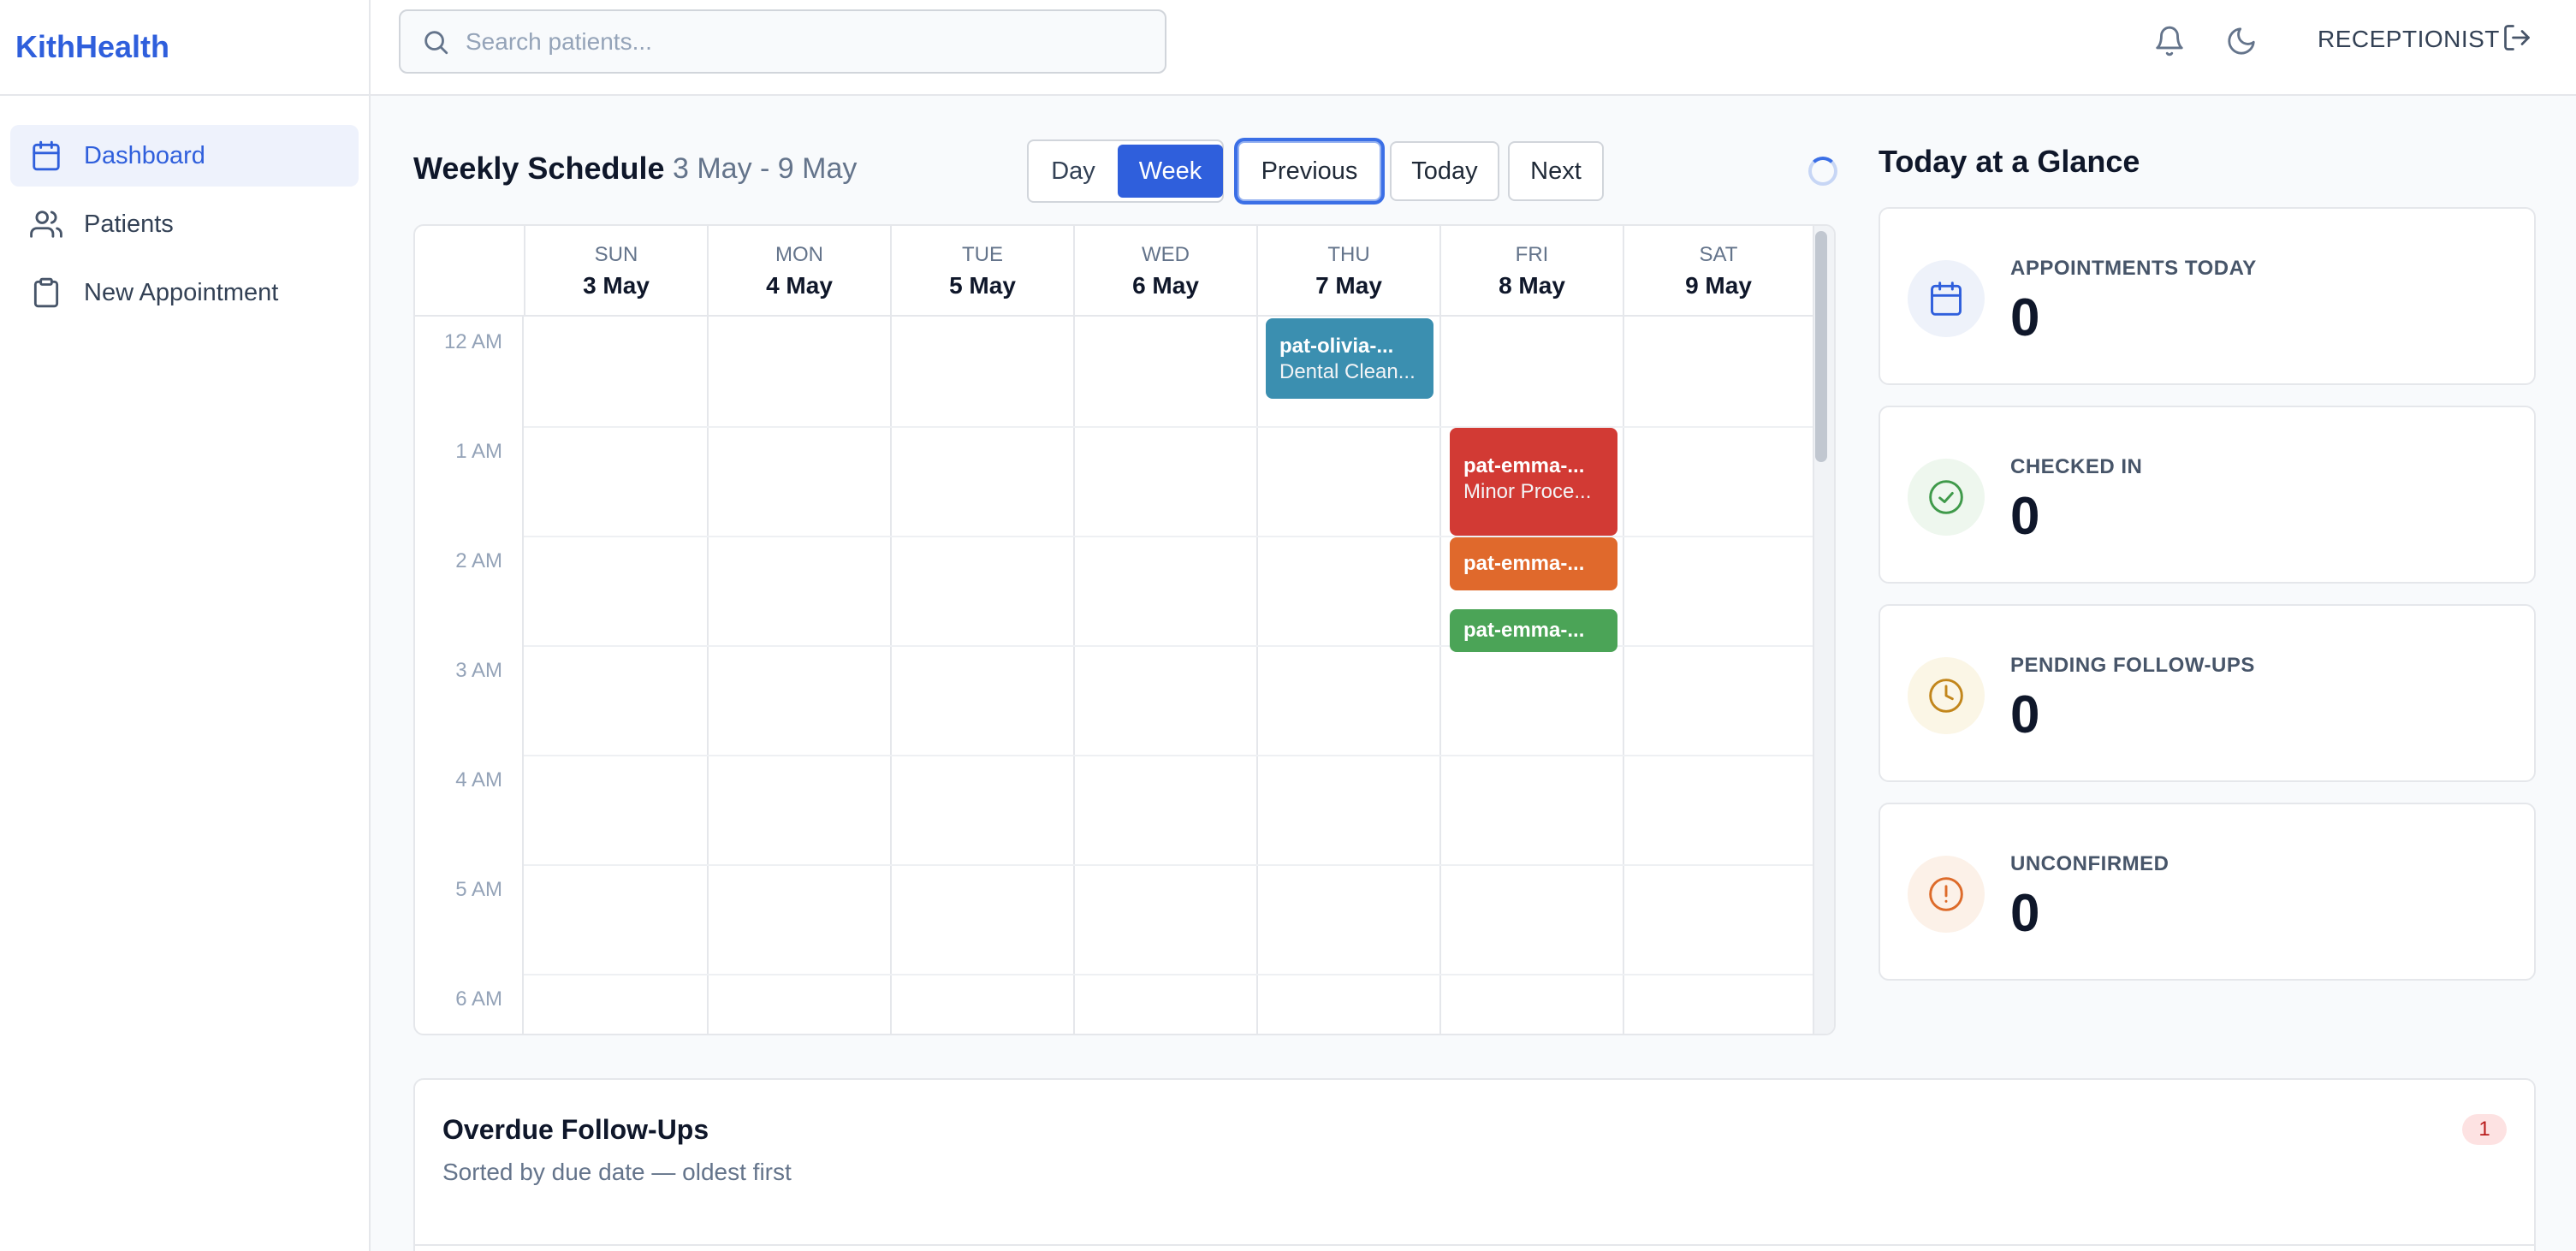 Image resolution: width=2576 pixels, height=1251 pixels. I want to click on logout-icon, so click(2520, 41).